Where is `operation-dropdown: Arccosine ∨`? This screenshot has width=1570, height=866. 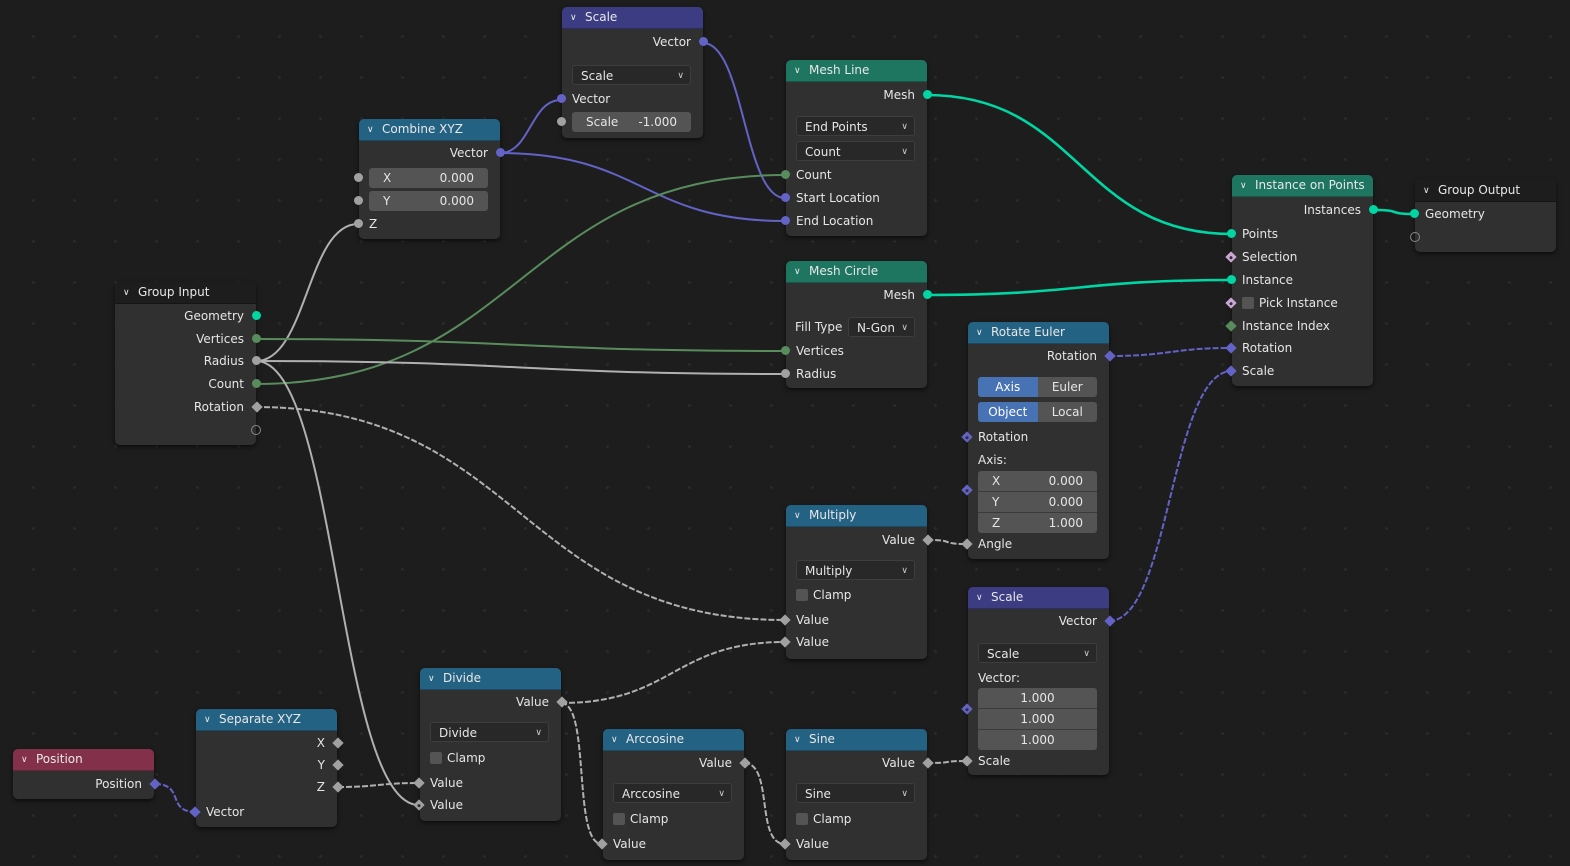
operation-dropdown: Arccosine ∨ is located at coordinates (672, 793).